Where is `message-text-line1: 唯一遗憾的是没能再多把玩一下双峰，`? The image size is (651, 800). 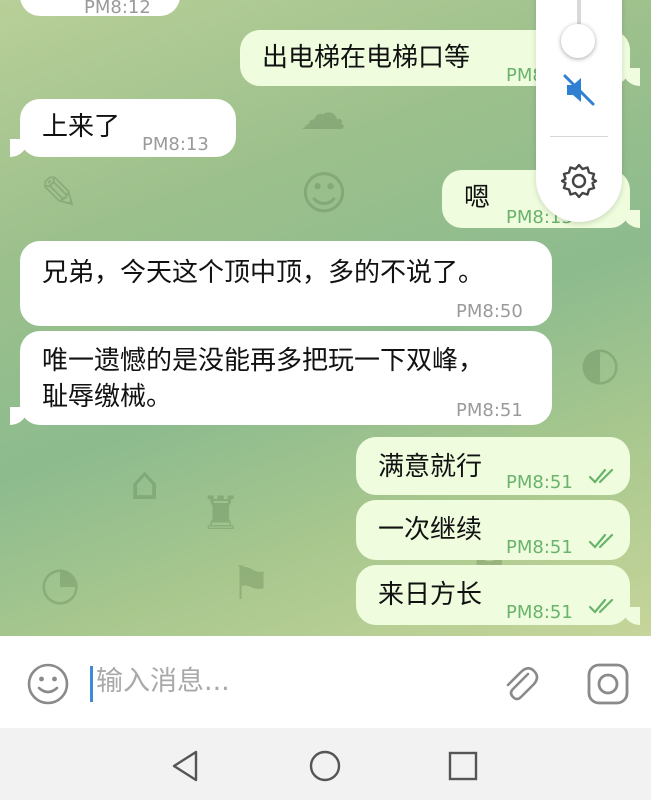
message-text-line1: 唯一遗憾的是没能再多把玩一下双峰， is located at coordinates (263, 361).